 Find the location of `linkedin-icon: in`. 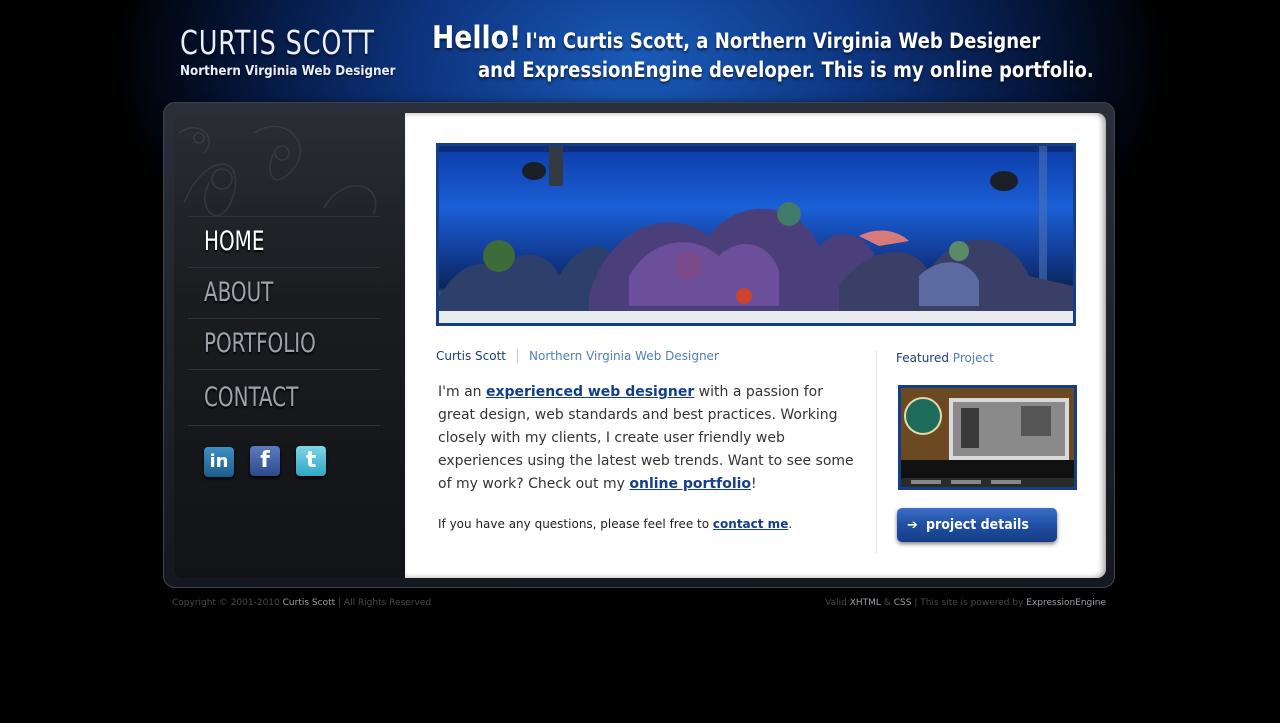

linkedin-icon: in is located at coordinates (219, 462).